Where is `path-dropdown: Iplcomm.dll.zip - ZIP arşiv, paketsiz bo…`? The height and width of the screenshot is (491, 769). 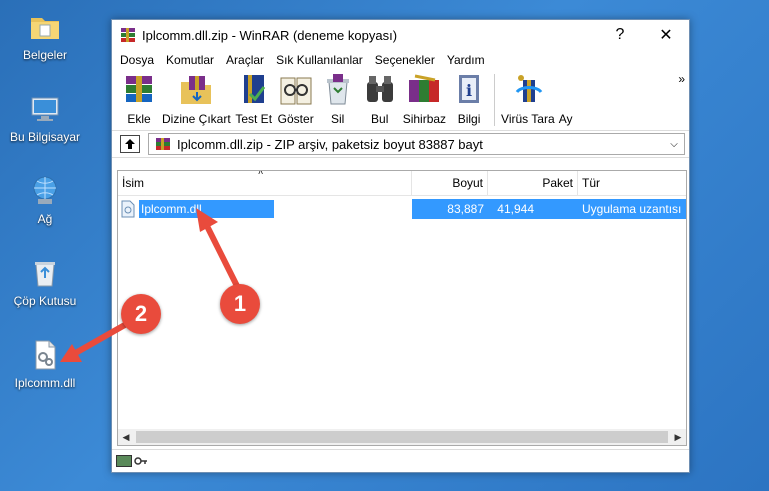
path-dropdown: Iplcomm.dll.zip - ZIP arşiv, paketsiz bo… is located at coordinates (416, 144).